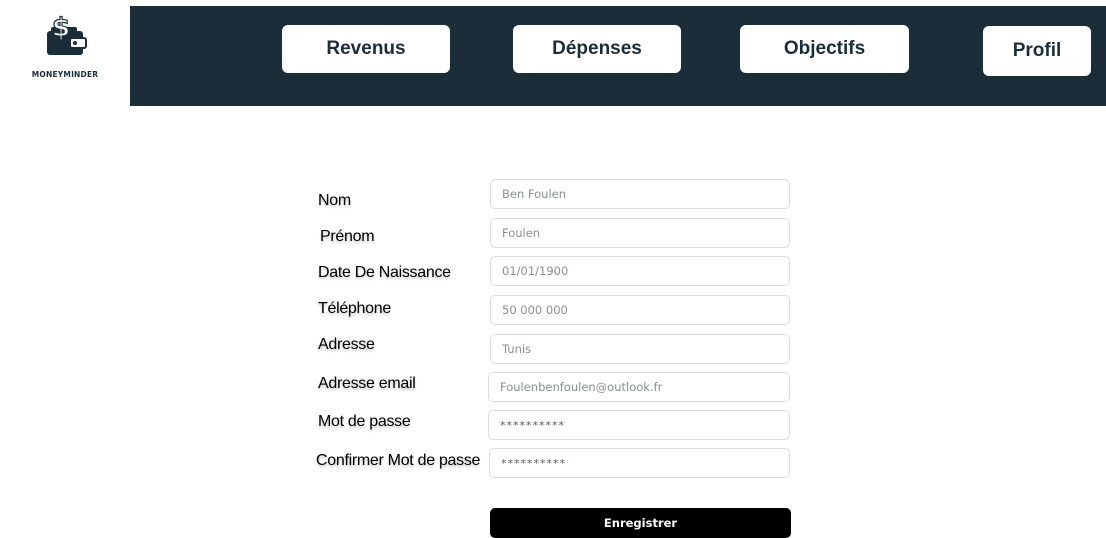  I want to click on adresse-input, so click(640, 349).